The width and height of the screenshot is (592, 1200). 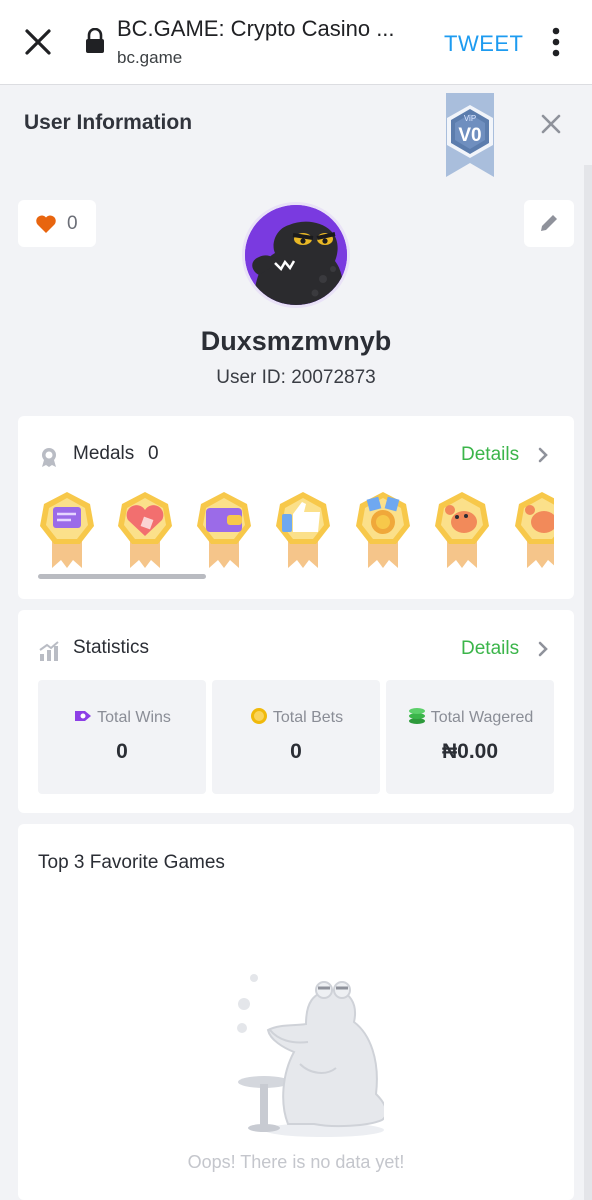 I want to click on coin-medal-icon, so click(x=383, y=530).